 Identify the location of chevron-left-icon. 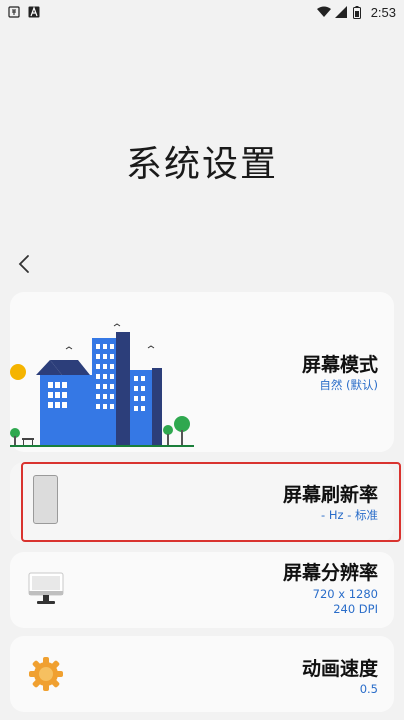
(23, 264).